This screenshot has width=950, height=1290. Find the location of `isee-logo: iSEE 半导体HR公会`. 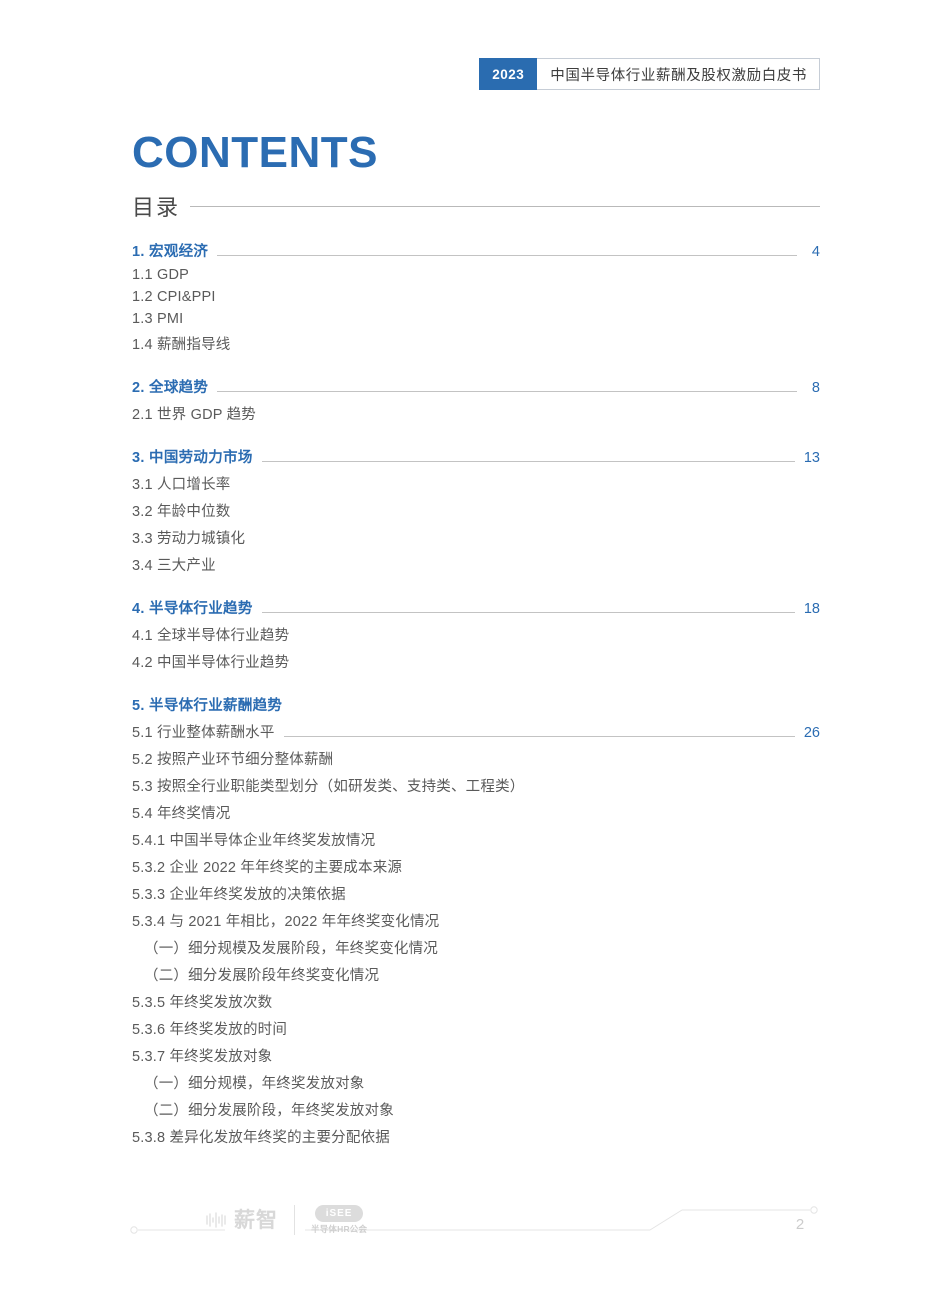

isee-logo: iSEE 半导体HR公会 is located at coordinates (339, 1219).